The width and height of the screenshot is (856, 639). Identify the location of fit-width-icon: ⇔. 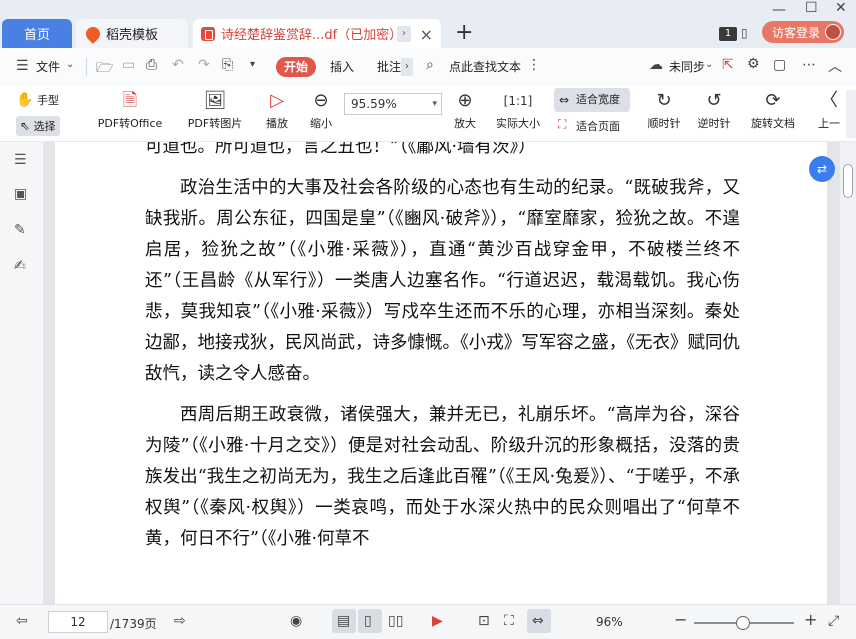
(538, 621).